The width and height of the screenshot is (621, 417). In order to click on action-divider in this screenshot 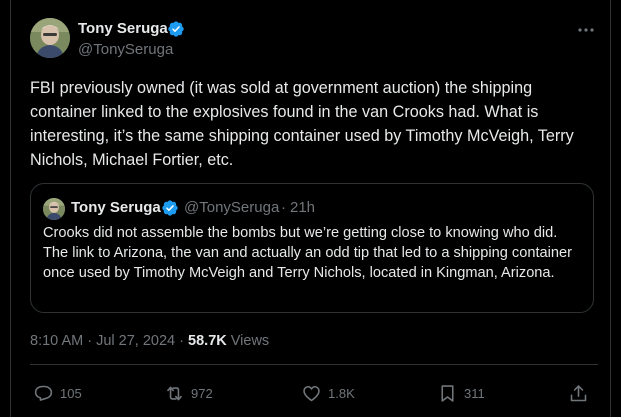, I will do `click(314, 364)`.